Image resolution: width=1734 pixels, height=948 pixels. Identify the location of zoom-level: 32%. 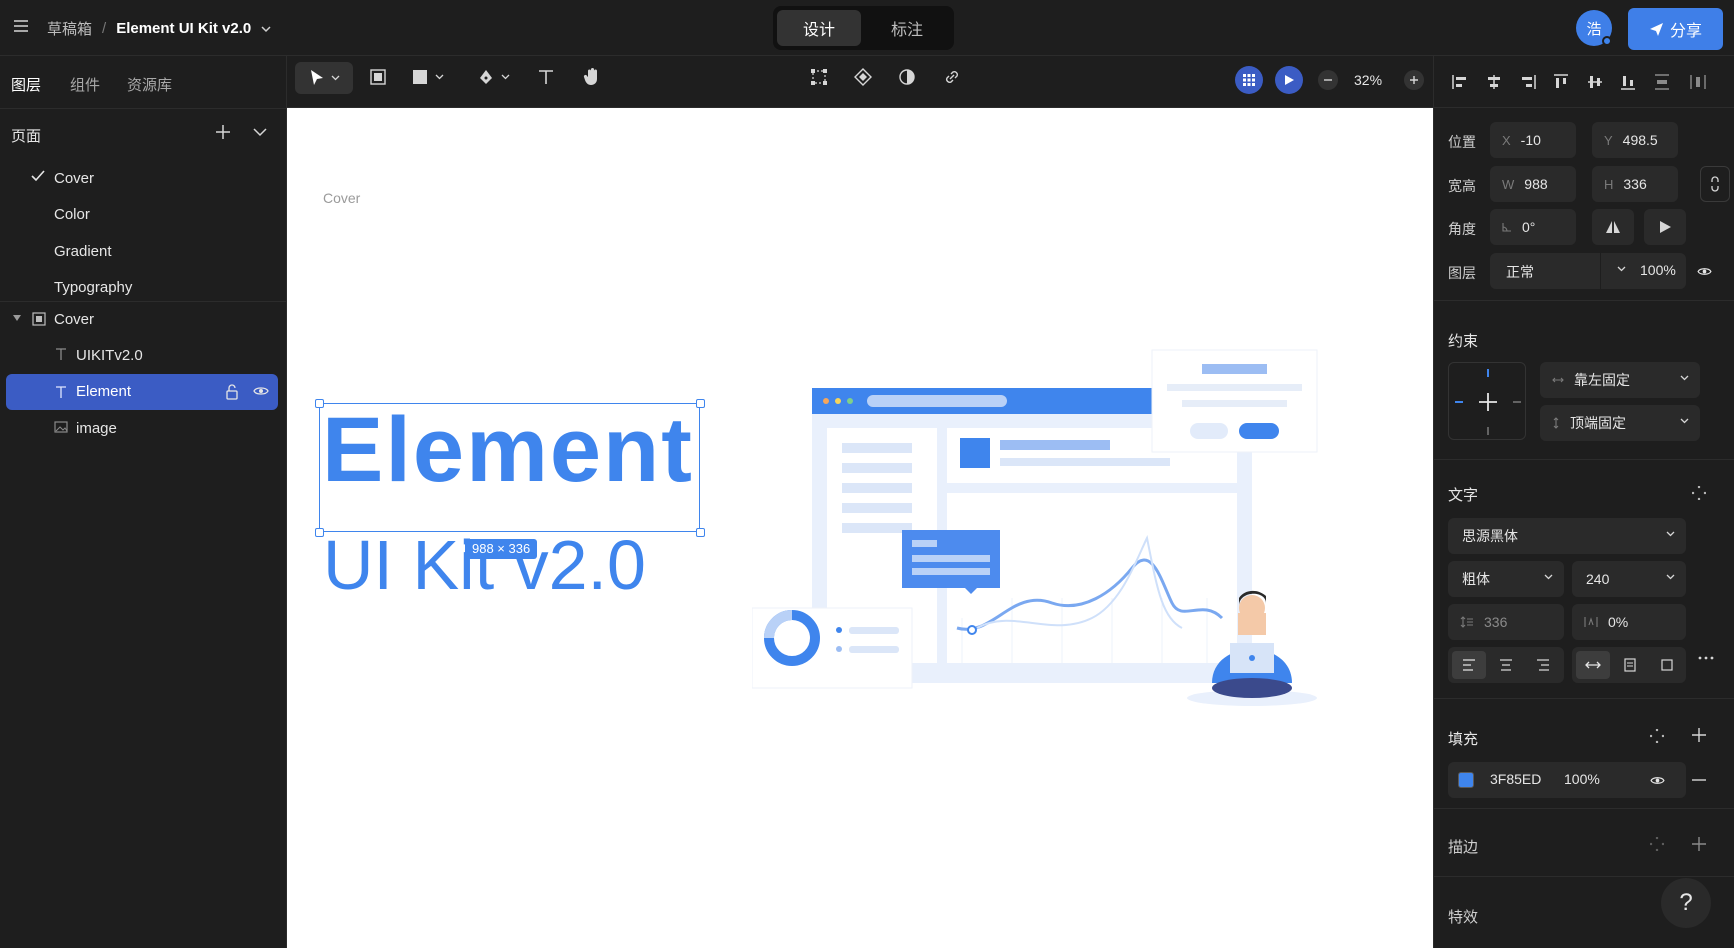
(1368, 80).